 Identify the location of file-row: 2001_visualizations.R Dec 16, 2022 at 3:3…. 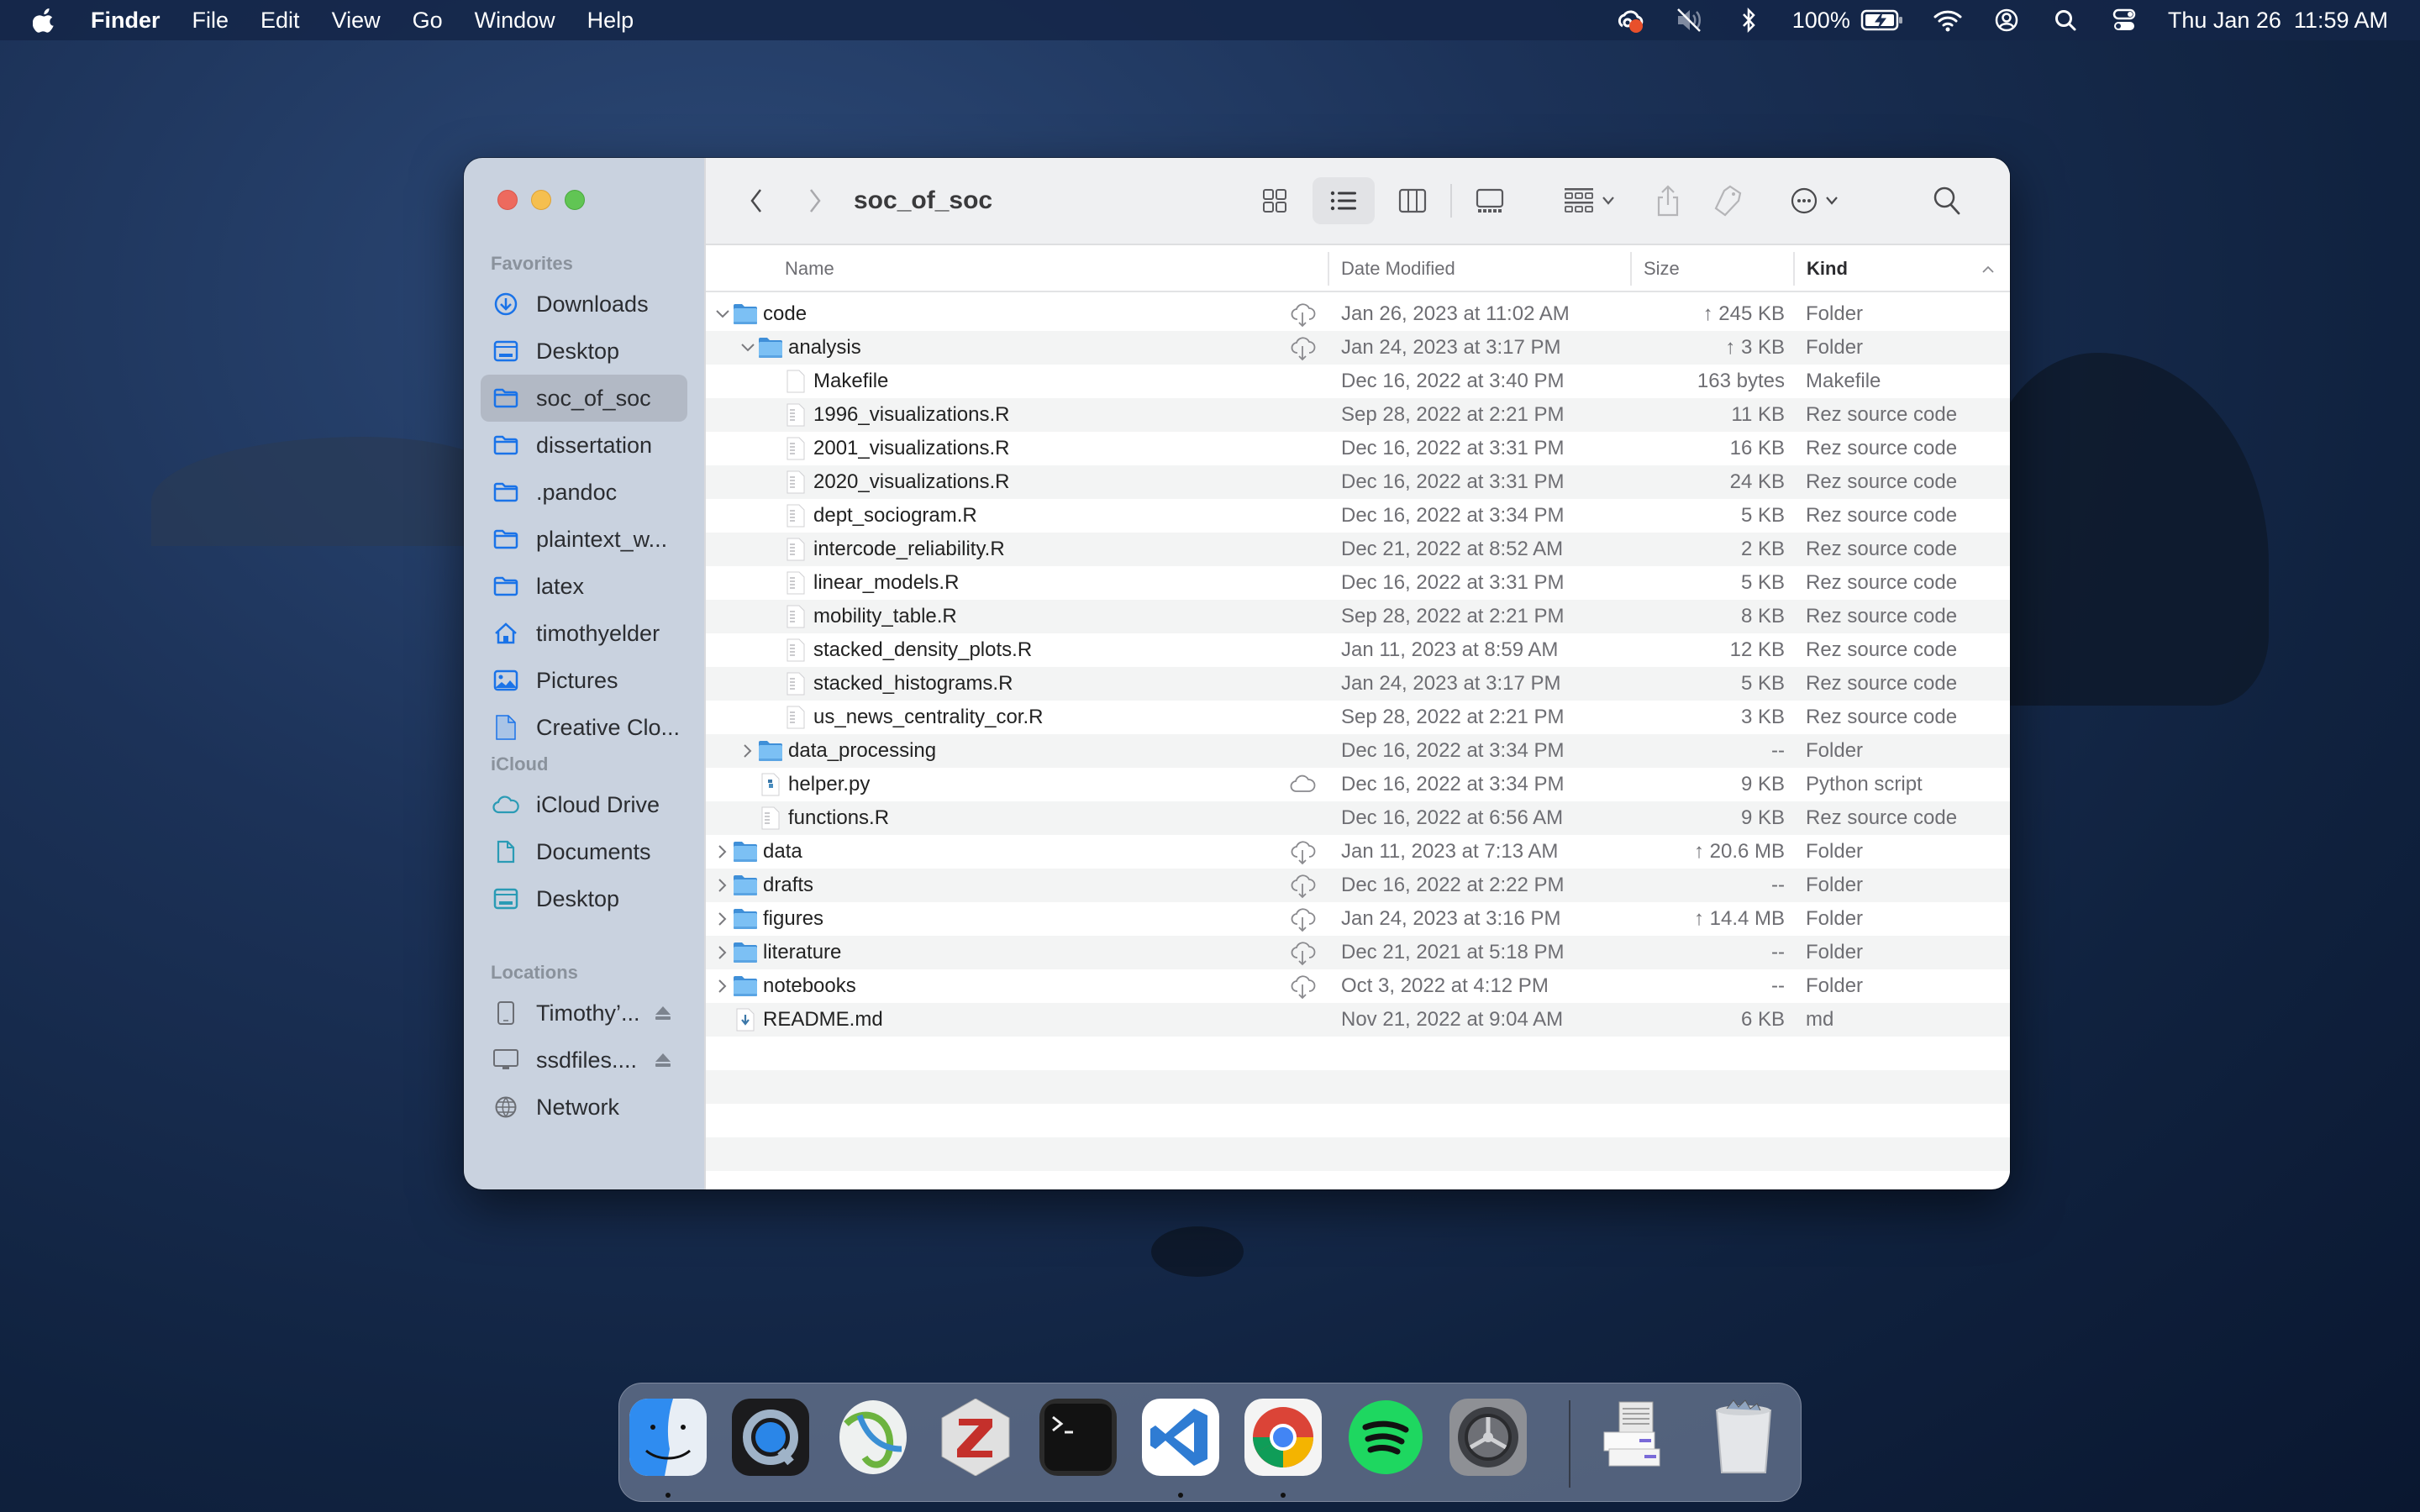
(1358, 448).